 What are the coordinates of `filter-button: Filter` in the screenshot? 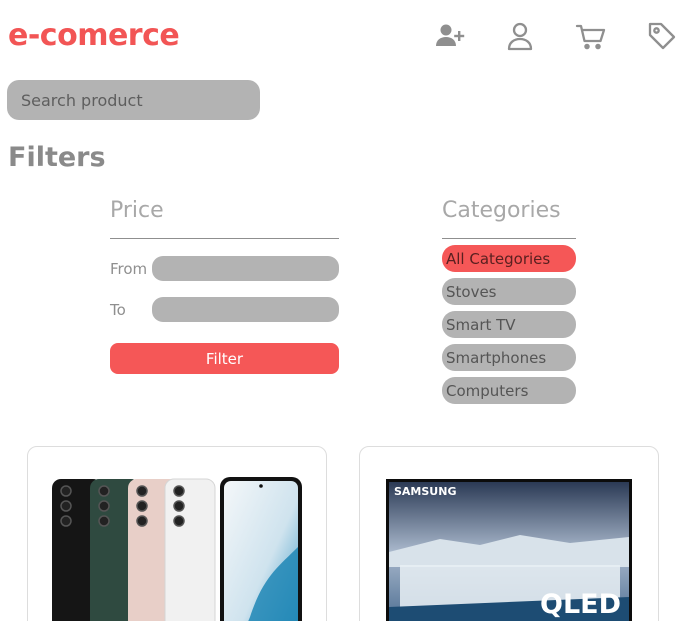 It's located at (224, 358).